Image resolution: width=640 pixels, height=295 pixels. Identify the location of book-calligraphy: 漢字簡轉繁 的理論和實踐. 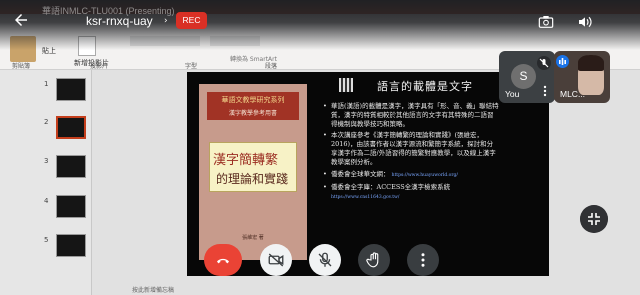
(253, 167).